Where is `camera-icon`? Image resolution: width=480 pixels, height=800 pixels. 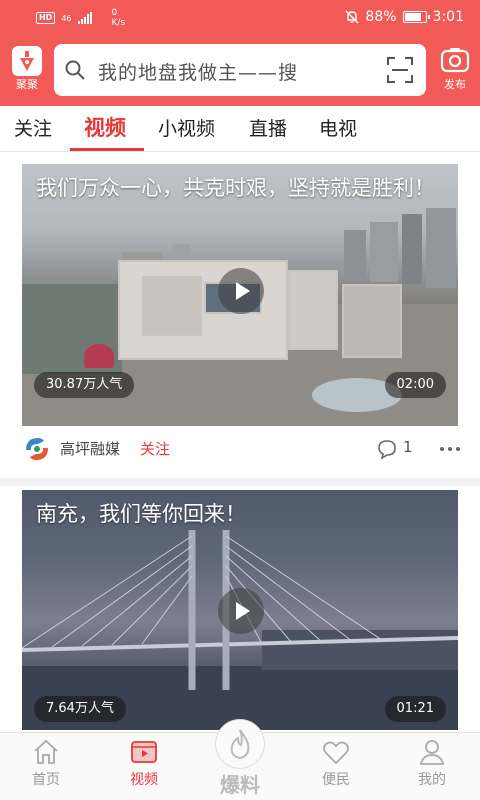 camera-icon is located at coordinates (455, 60).